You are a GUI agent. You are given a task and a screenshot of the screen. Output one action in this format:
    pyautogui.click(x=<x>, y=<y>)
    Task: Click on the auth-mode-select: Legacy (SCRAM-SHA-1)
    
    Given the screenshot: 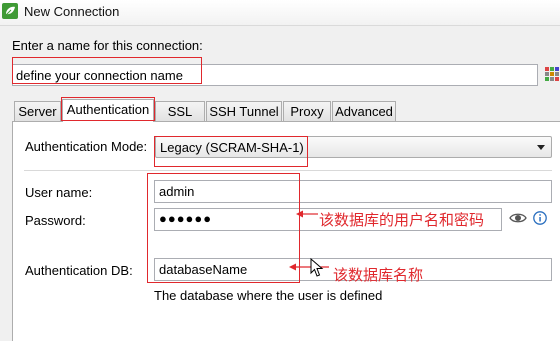 What is the action you would take?
    pyautogui.click(x=353, y=147)
    